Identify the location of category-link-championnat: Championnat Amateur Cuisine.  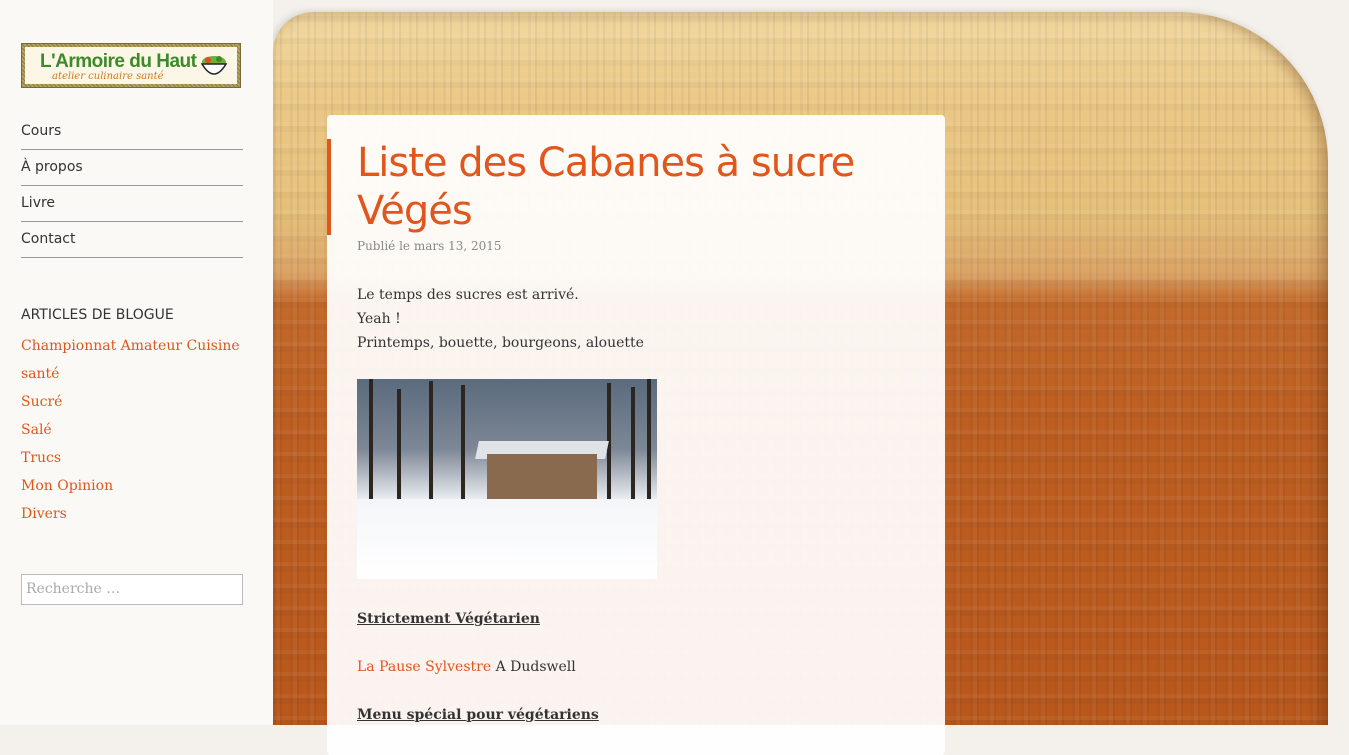
(132, 346).